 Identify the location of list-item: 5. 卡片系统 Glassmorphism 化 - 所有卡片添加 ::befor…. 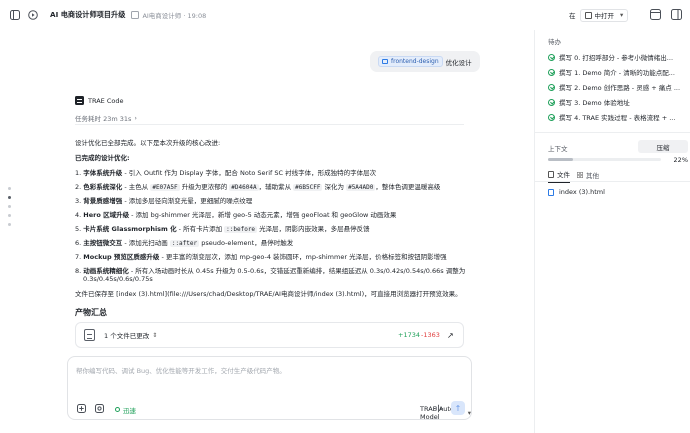
(222, 229).